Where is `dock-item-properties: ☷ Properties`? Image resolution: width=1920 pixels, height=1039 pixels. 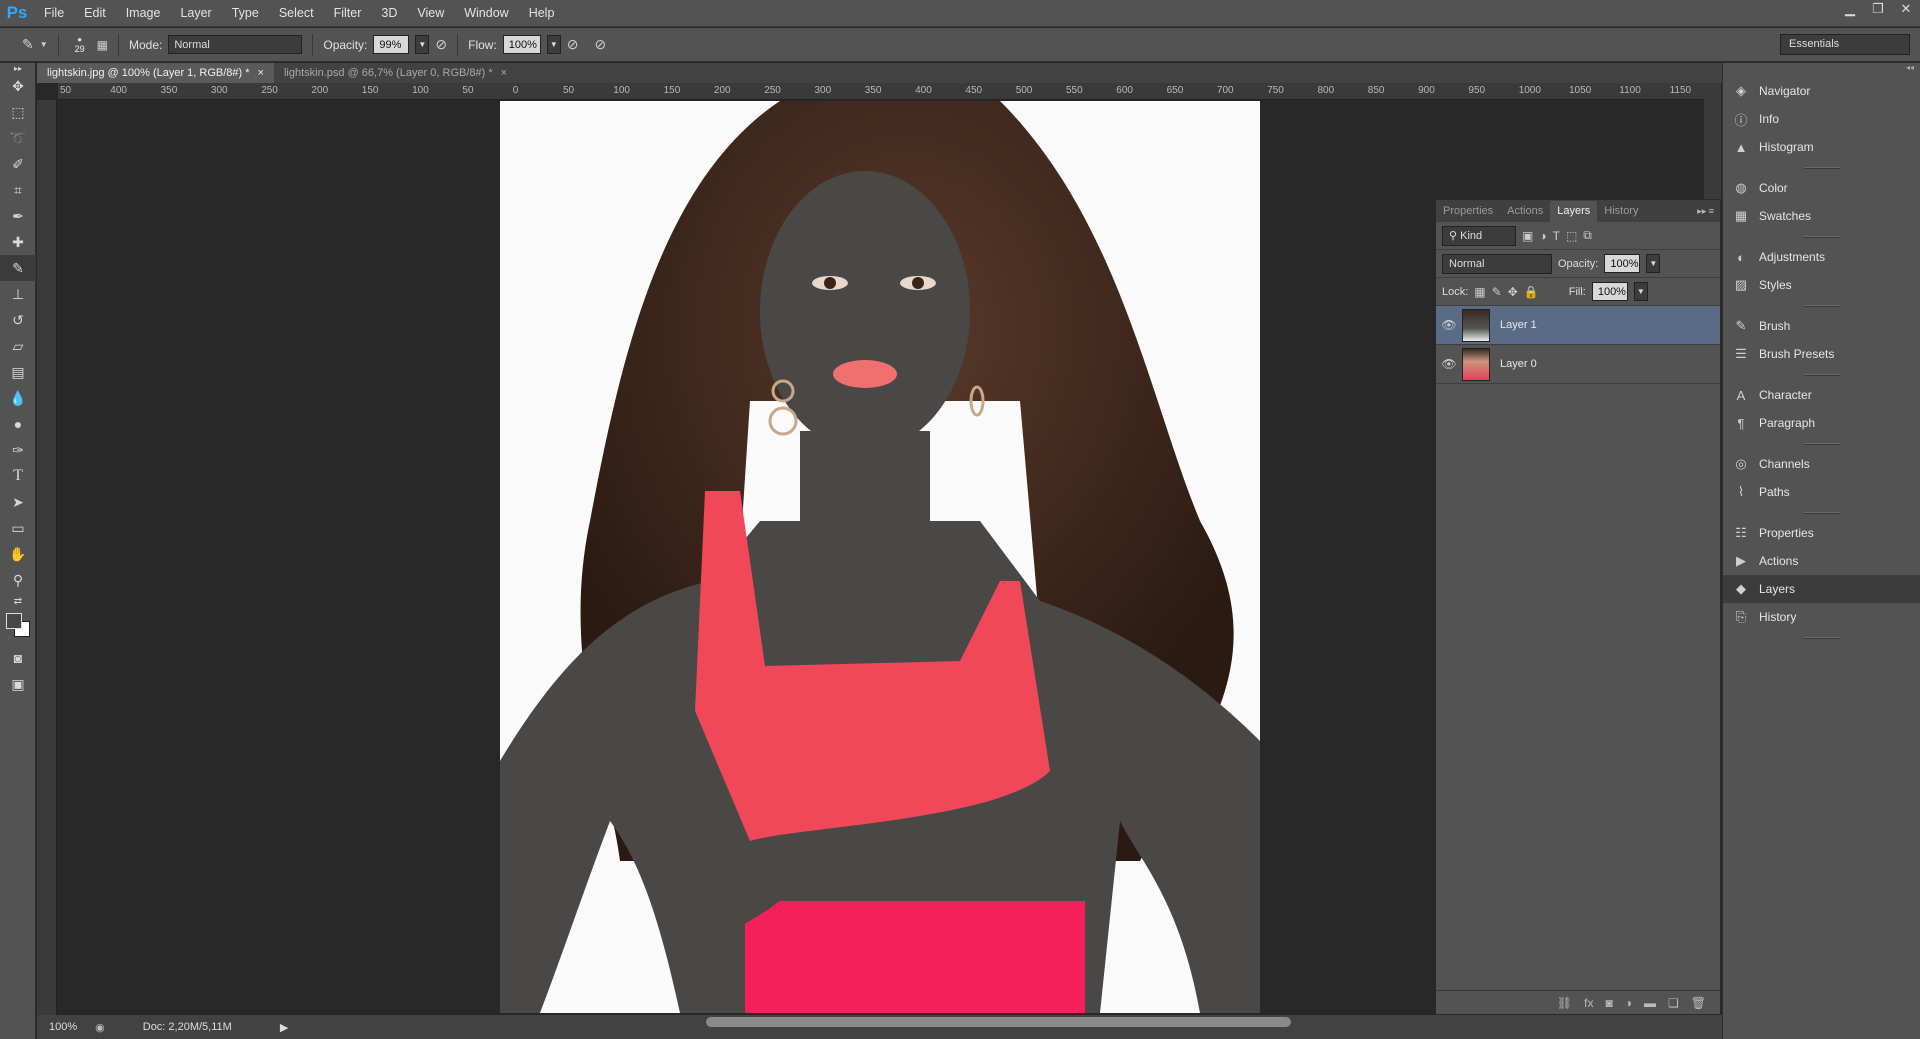 dock-item-properties: ☷ Properties is located at coordinates (1821, 533).